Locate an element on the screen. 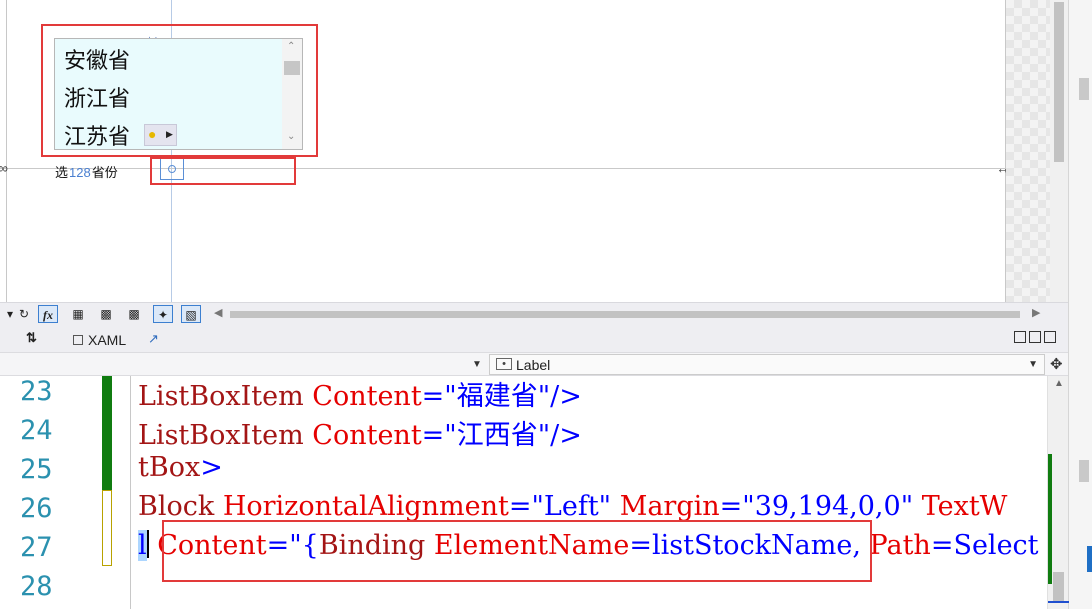  scroll-right-icon: ▶ is located at coordinates (1036, 312).